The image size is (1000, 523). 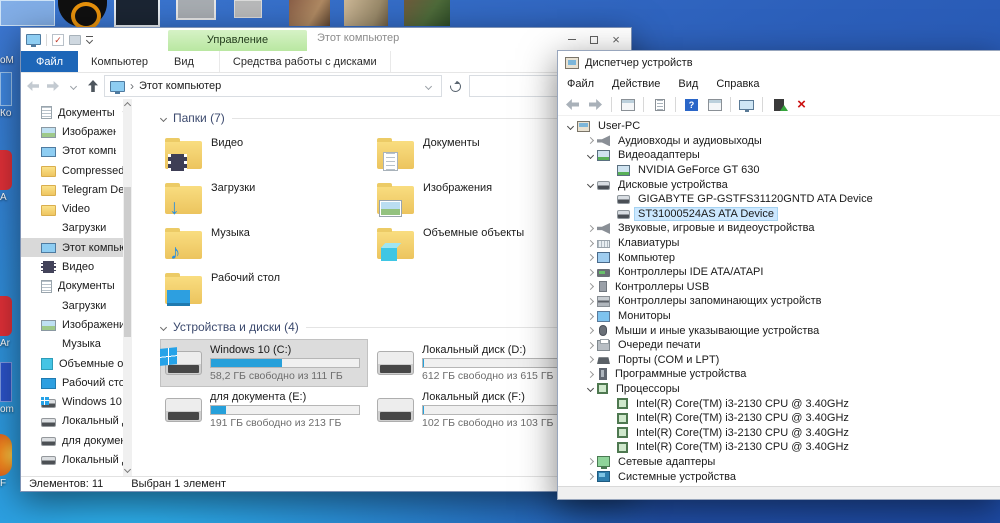 What do you see at coordinates (779, 374) in the screenshot?
I see `device-tree-row: Программные устройства` at bounding box center [779, 374].